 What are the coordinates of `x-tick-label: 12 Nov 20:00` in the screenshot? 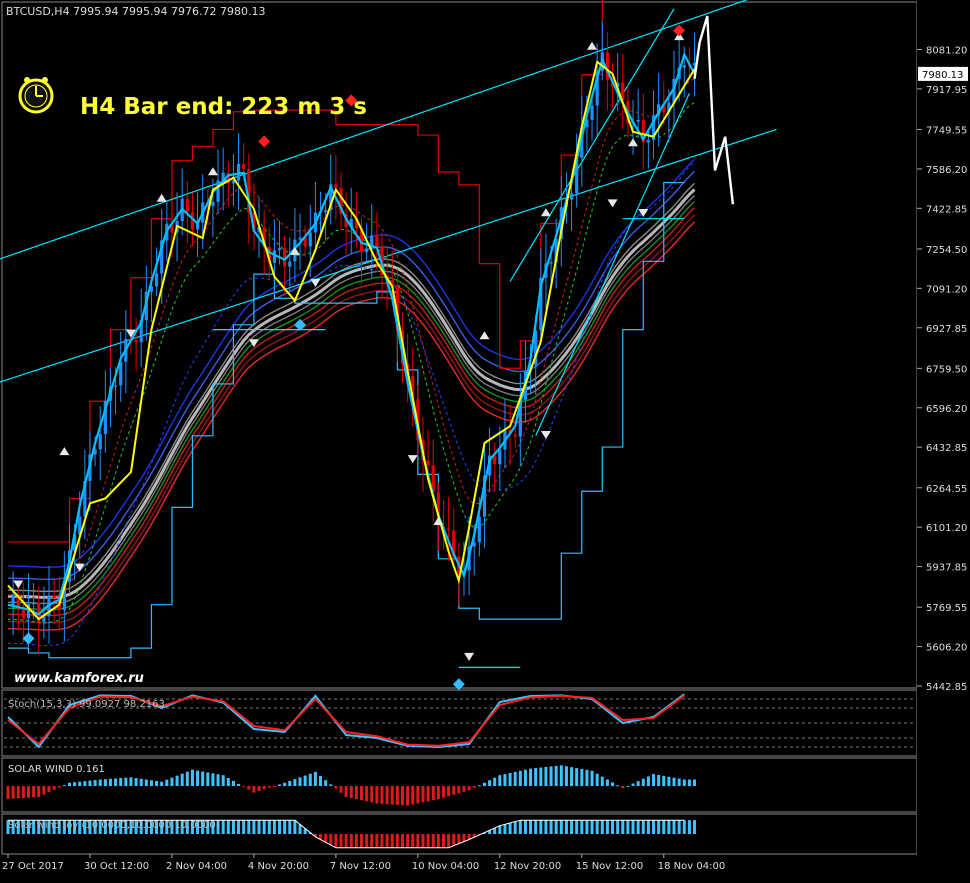 It's located at (527, 866).